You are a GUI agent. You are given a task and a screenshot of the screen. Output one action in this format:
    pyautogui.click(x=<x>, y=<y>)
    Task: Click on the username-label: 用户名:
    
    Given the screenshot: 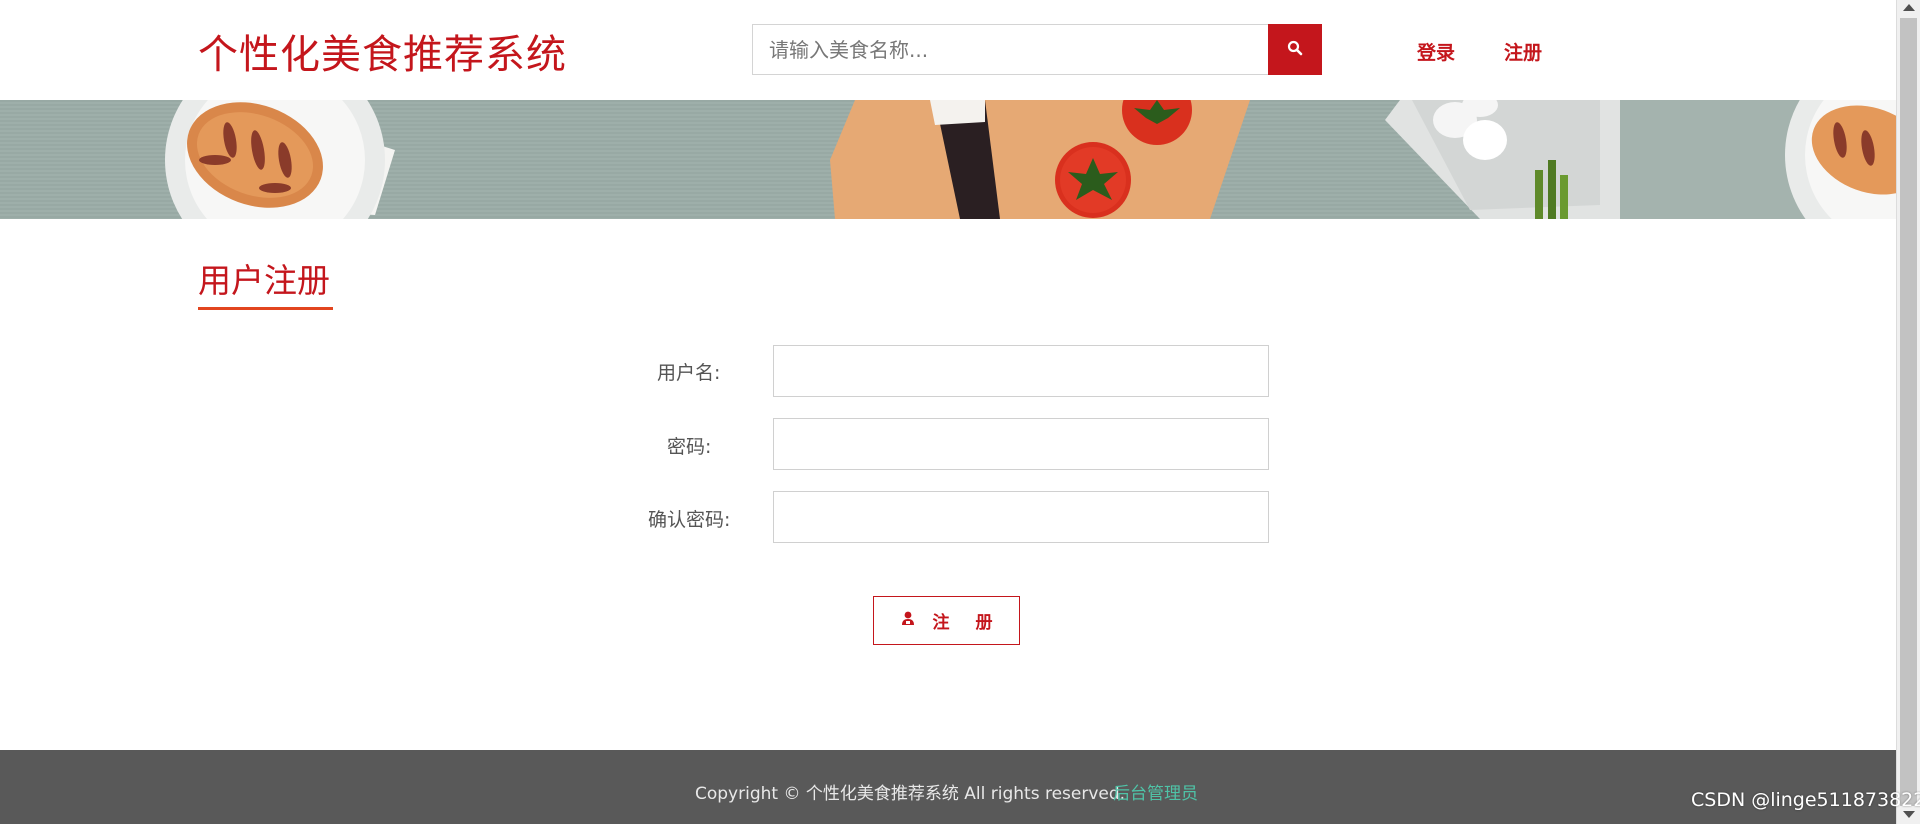 What is the action you would take?
    pyautogui.click(x=689, y=373)
    